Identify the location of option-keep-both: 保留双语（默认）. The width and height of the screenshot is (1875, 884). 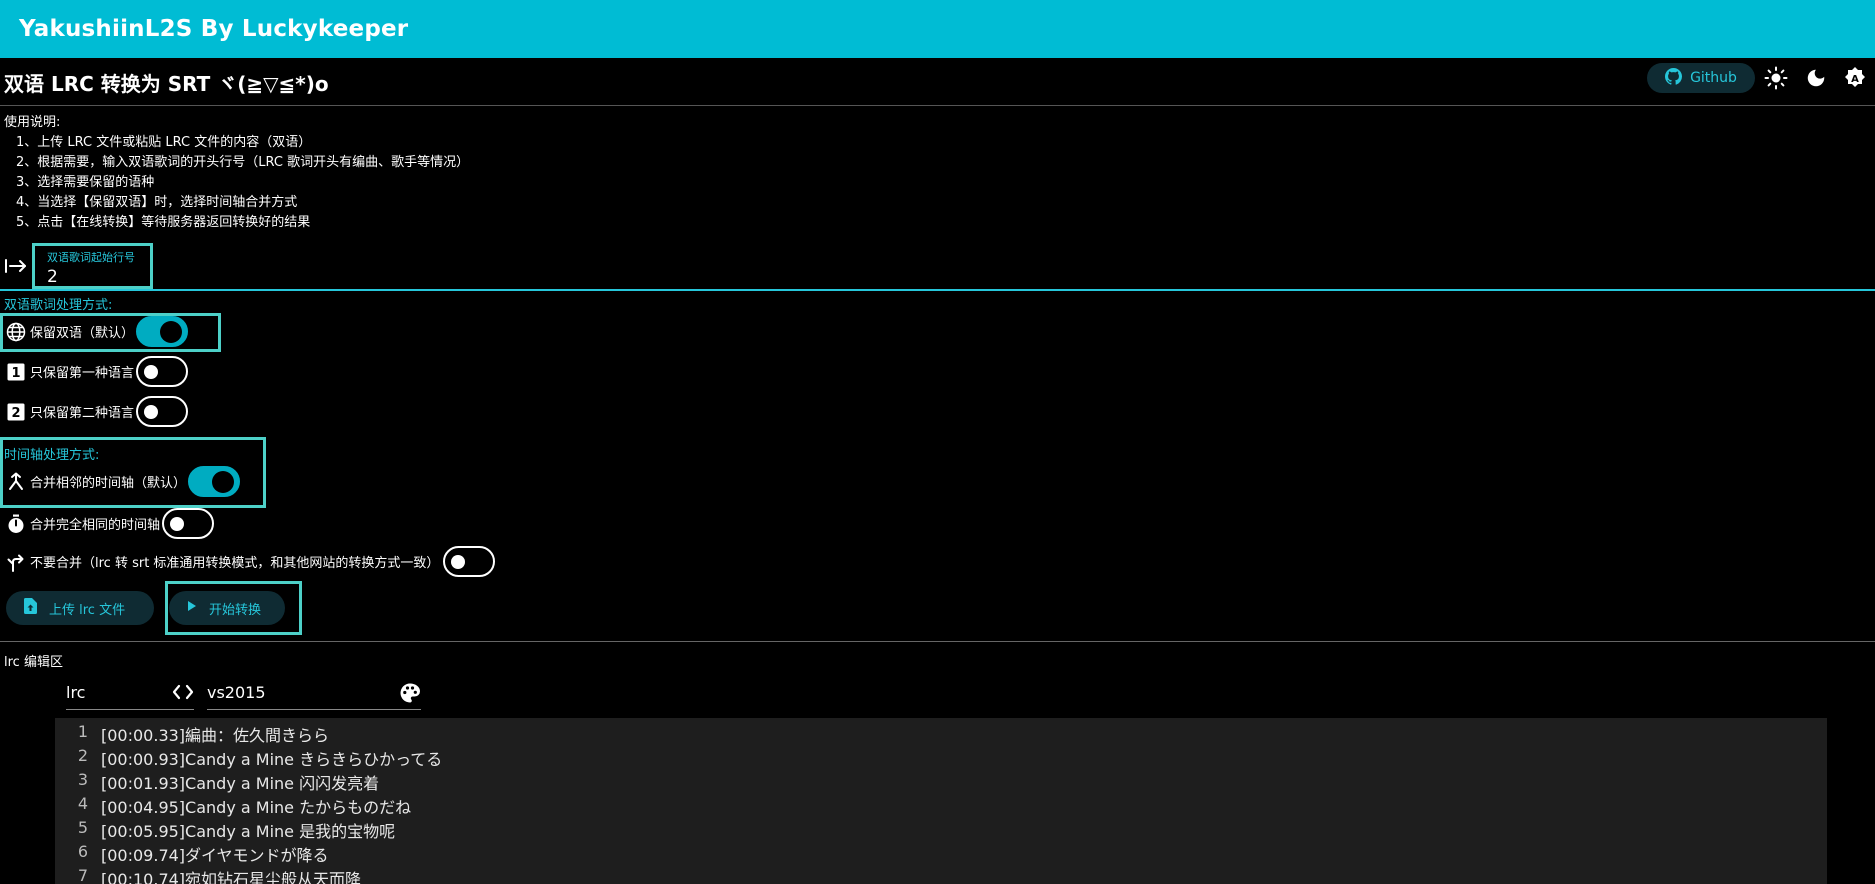
(97, 331).